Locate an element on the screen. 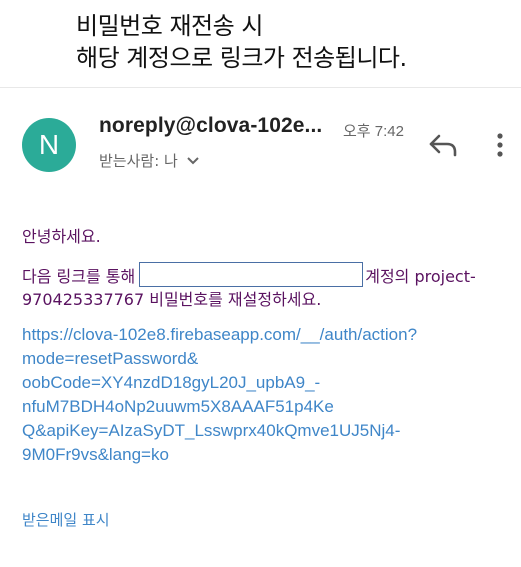 Image resolution: width=521 pixels, height=567 pixels. timestamp: 오후 7:42 is located at coordinates (373, 131).